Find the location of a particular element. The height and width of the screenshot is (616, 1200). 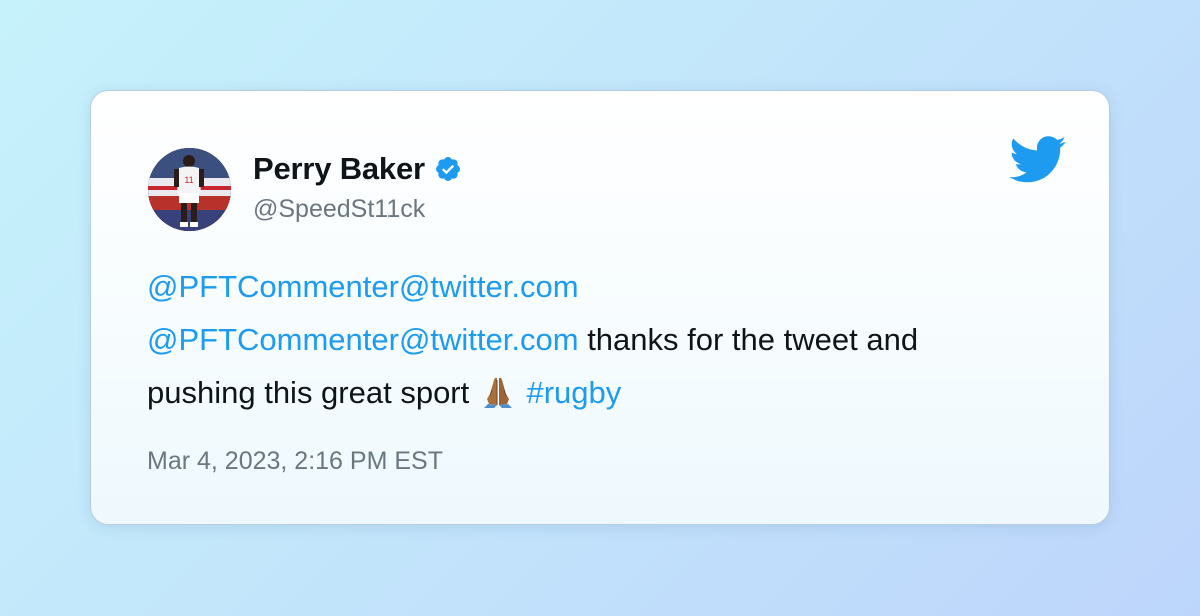

tweet-body-text: pushing this great sport is located at coordinates (312, 392).